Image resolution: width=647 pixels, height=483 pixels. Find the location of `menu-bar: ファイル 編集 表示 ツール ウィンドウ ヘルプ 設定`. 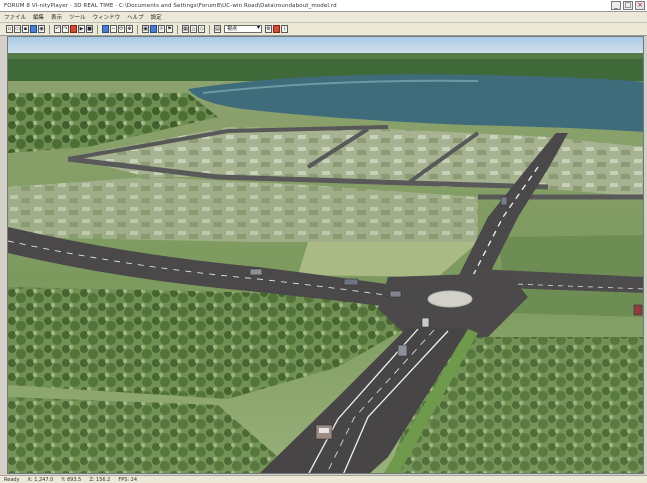

menu-bar: ファイル 編集 表示 ツール ウィンドウ ヘルプ 設定 is located at coordinates (323, 17).